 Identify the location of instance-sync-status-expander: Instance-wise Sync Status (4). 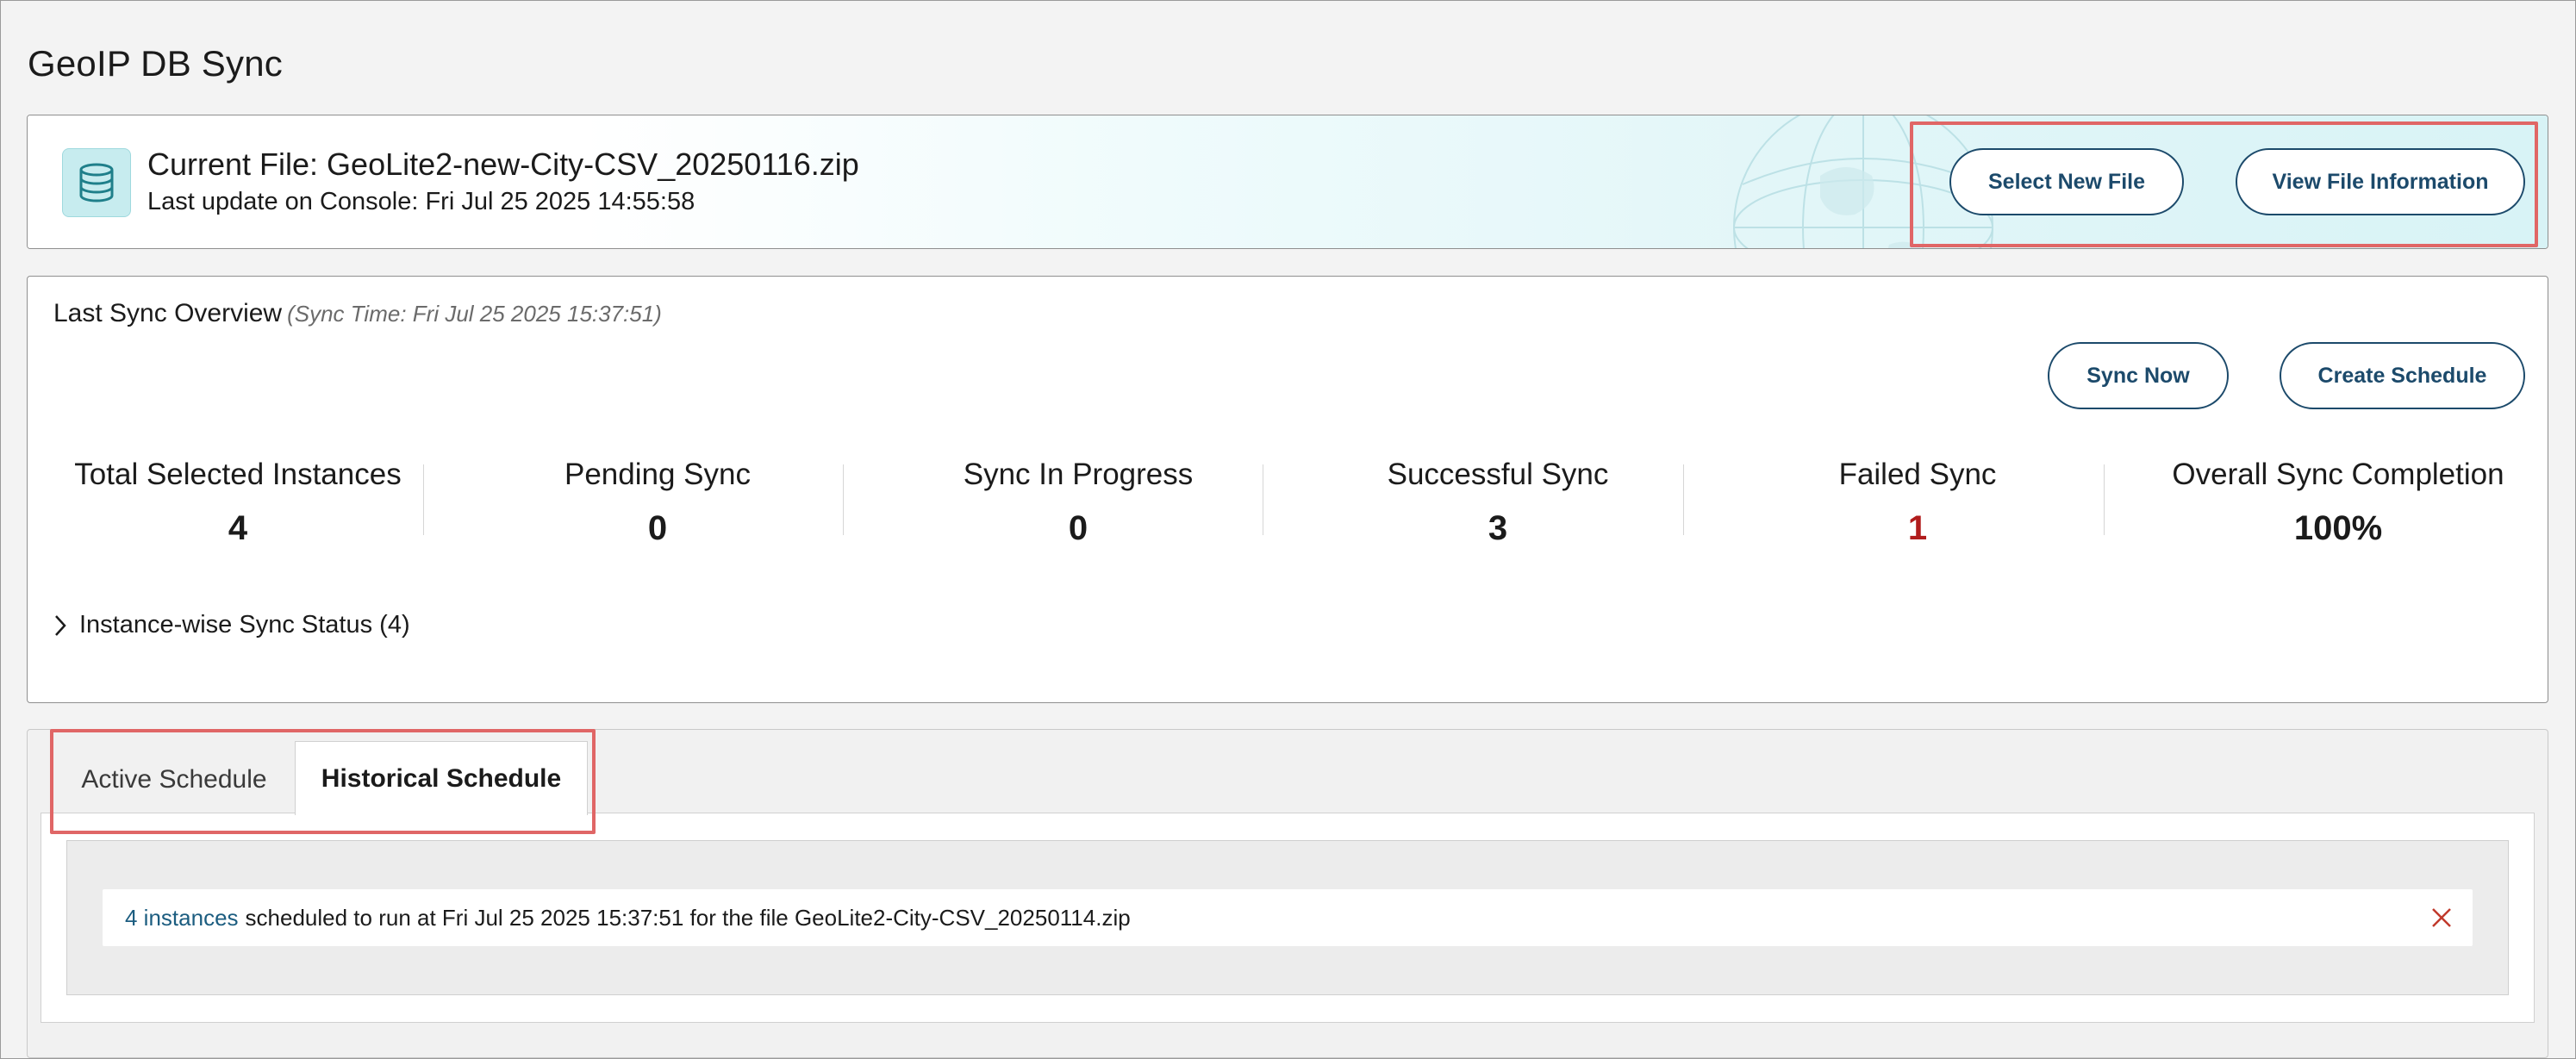
(231, 625).